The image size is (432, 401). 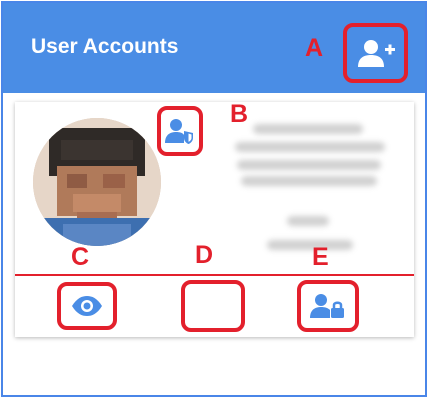 I want to click on page-title: User Accounts, so click(x=105, y=46).